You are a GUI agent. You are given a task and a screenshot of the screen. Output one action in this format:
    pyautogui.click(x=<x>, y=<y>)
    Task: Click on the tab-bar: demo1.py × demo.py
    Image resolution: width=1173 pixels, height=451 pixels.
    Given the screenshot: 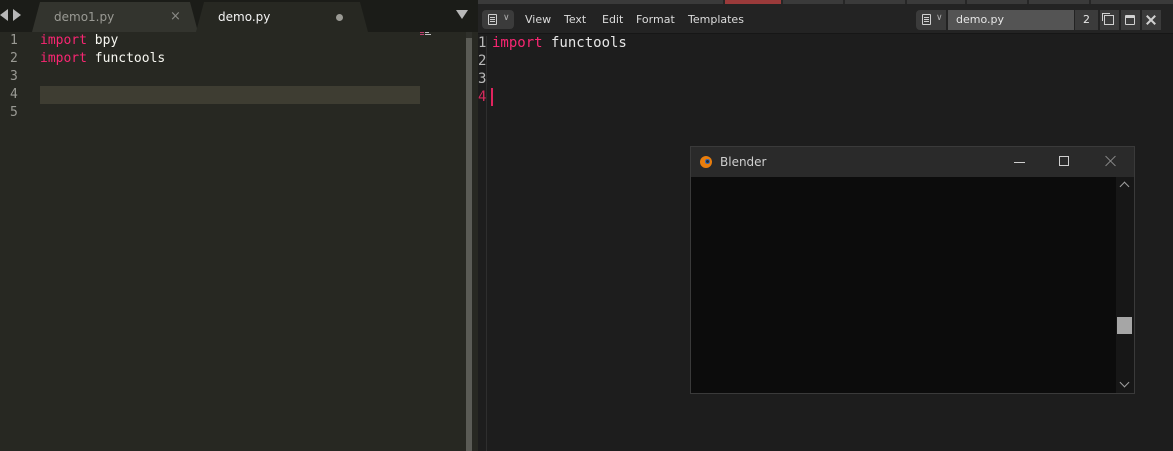 What is the action you would take?
    pyautogui.click(x=239, y=16)
    